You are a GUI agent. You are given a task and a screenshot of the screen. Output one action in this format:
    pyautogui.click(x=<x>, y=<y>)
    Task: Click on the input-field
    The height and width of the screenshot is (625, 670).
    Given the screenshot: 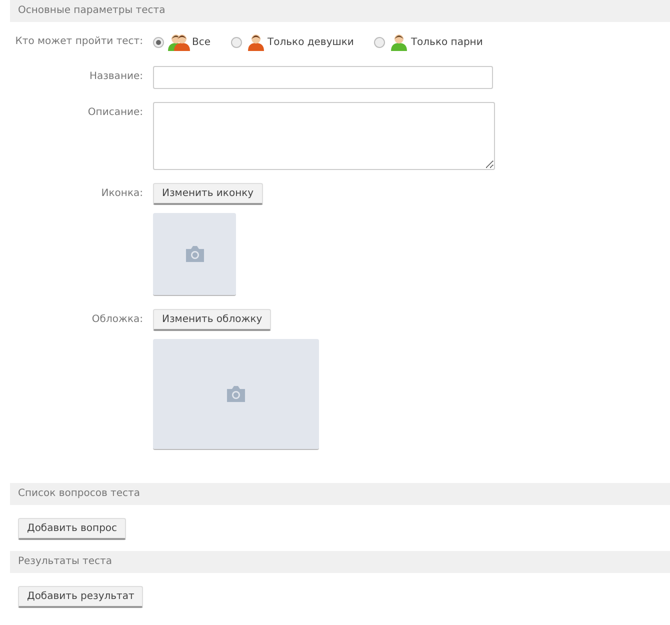 What is the action you would take?
    pyautogui.click(x=323, y=77)
    